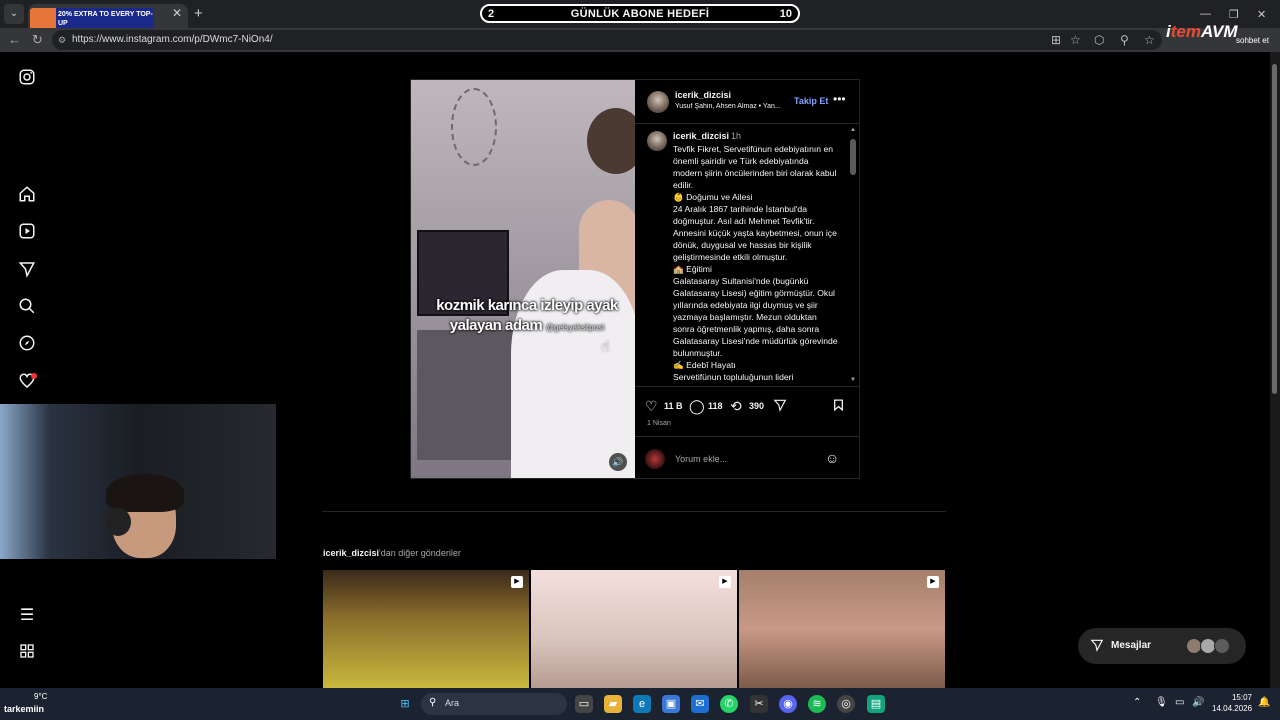  Describe the element at coordinates (14, 39) in the screenshot. I see `back-icon: ←` at that location.